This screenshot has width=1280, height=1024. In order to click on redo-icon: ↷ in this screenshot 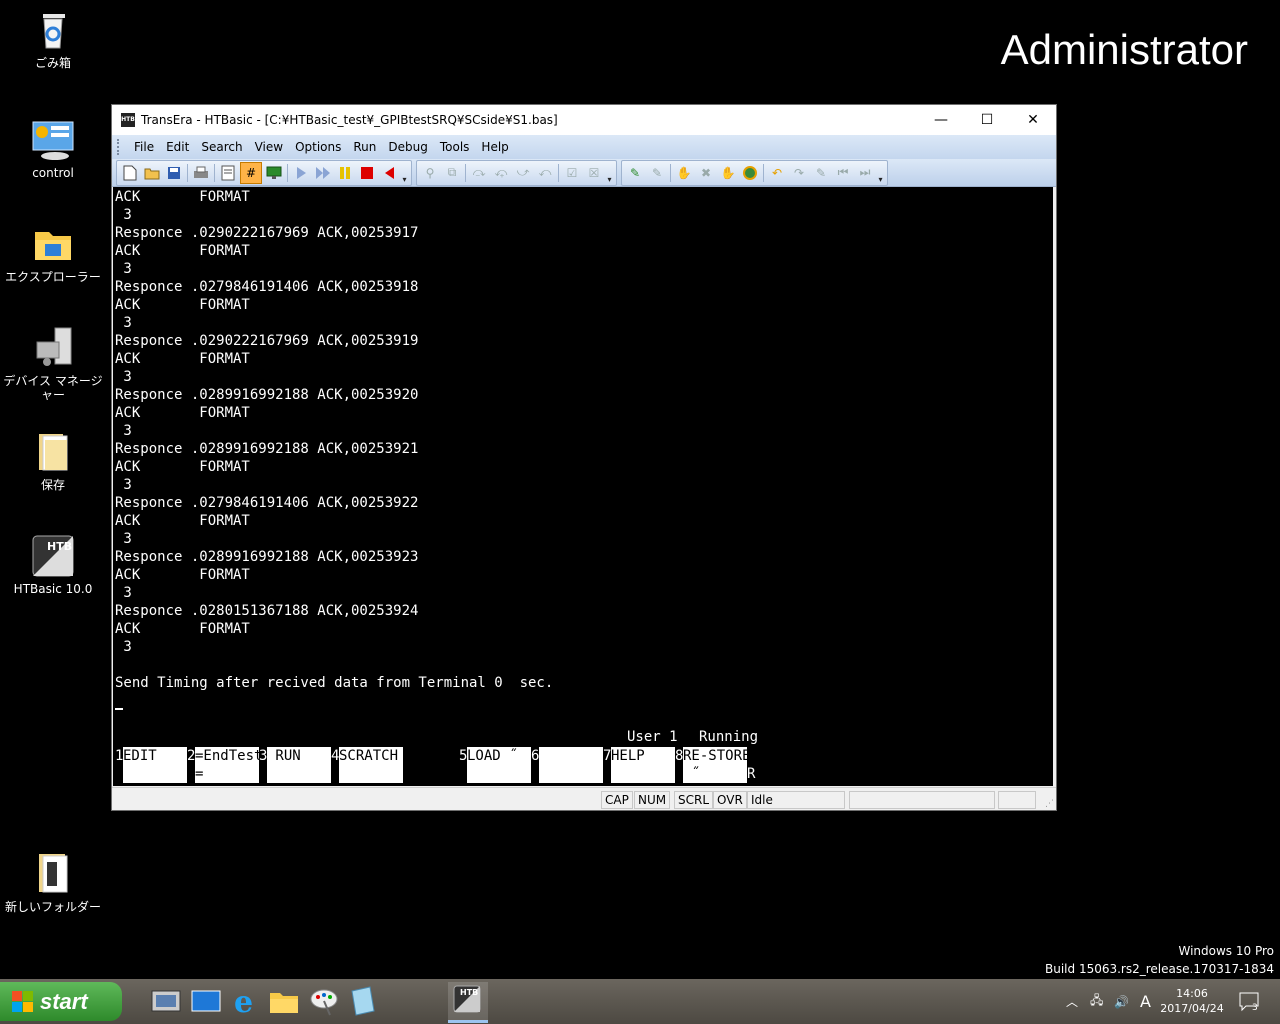, I will do `click(799, 173)`.